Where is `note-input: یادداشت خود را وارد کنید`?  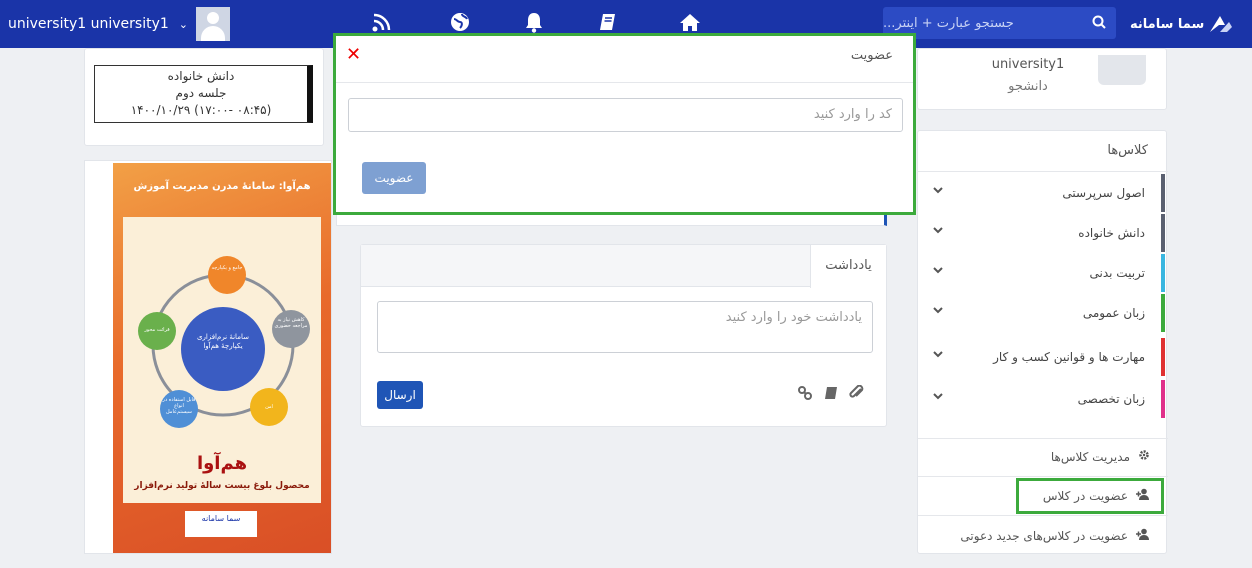
note-input: یادداشت خود را وارد کنید is located at coordinates (625, 327).